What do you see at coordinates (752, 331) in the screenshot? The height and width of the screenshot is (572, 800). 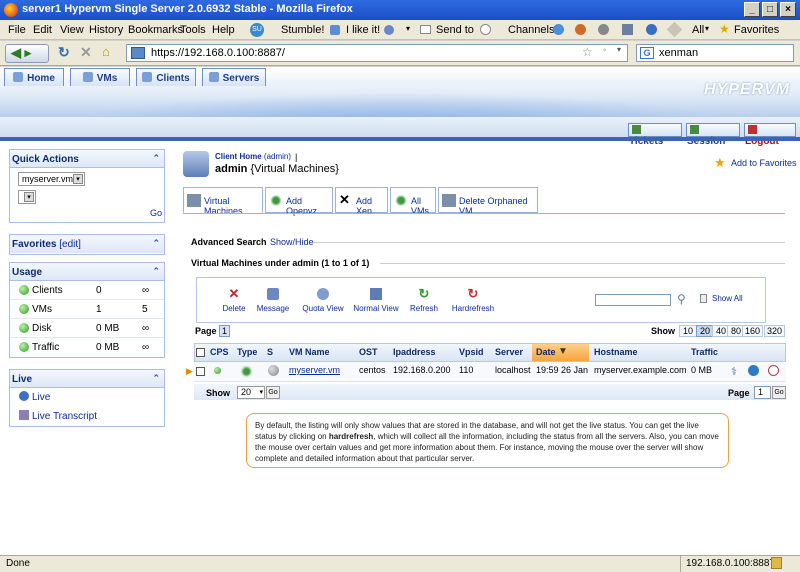 I see `page-size-option: 160` at bounding box center [752, 331].